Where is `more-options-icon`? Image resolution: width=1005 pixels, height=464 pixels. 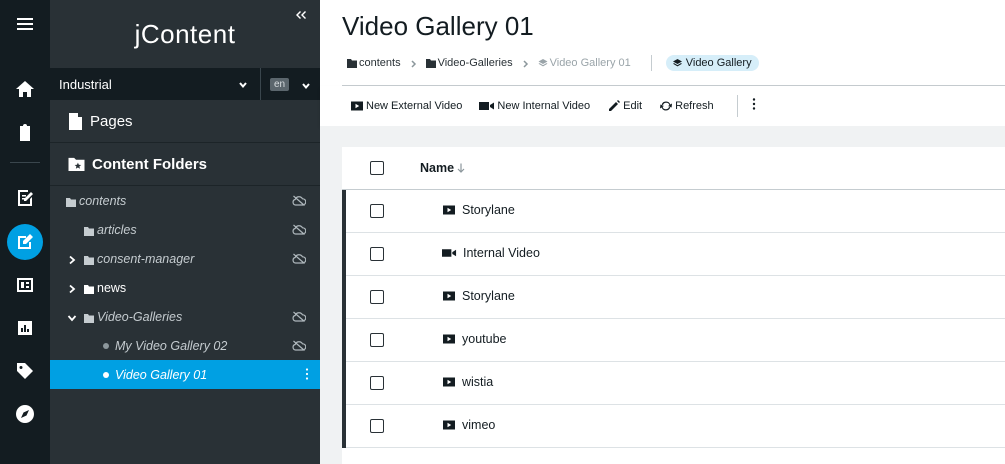
more-options-icon is located at coordinates (307, 374).